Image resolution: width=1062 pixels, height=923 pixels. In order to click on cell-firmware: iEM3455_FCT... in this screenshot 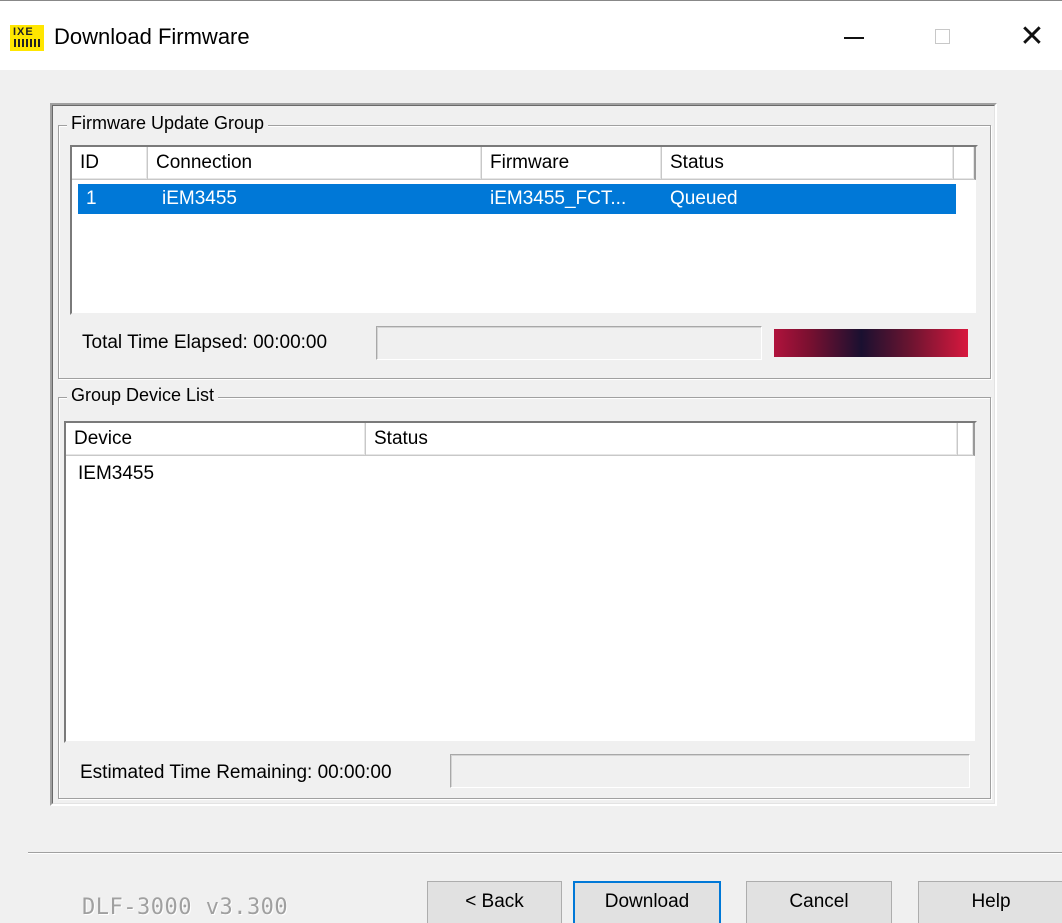, I will do `click(558, 198)`.